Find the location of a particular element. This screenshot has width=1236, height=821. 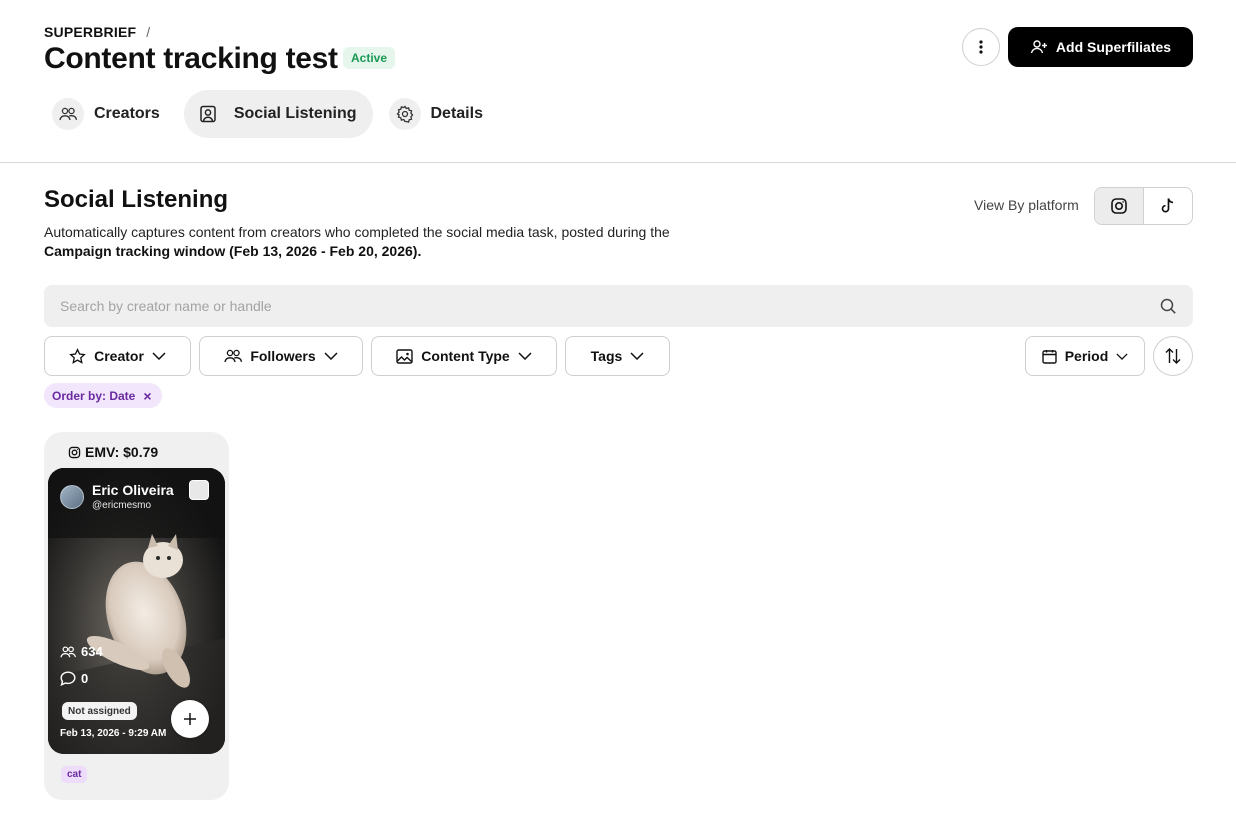

tab-details: Details is located at coordinates (440, 114).